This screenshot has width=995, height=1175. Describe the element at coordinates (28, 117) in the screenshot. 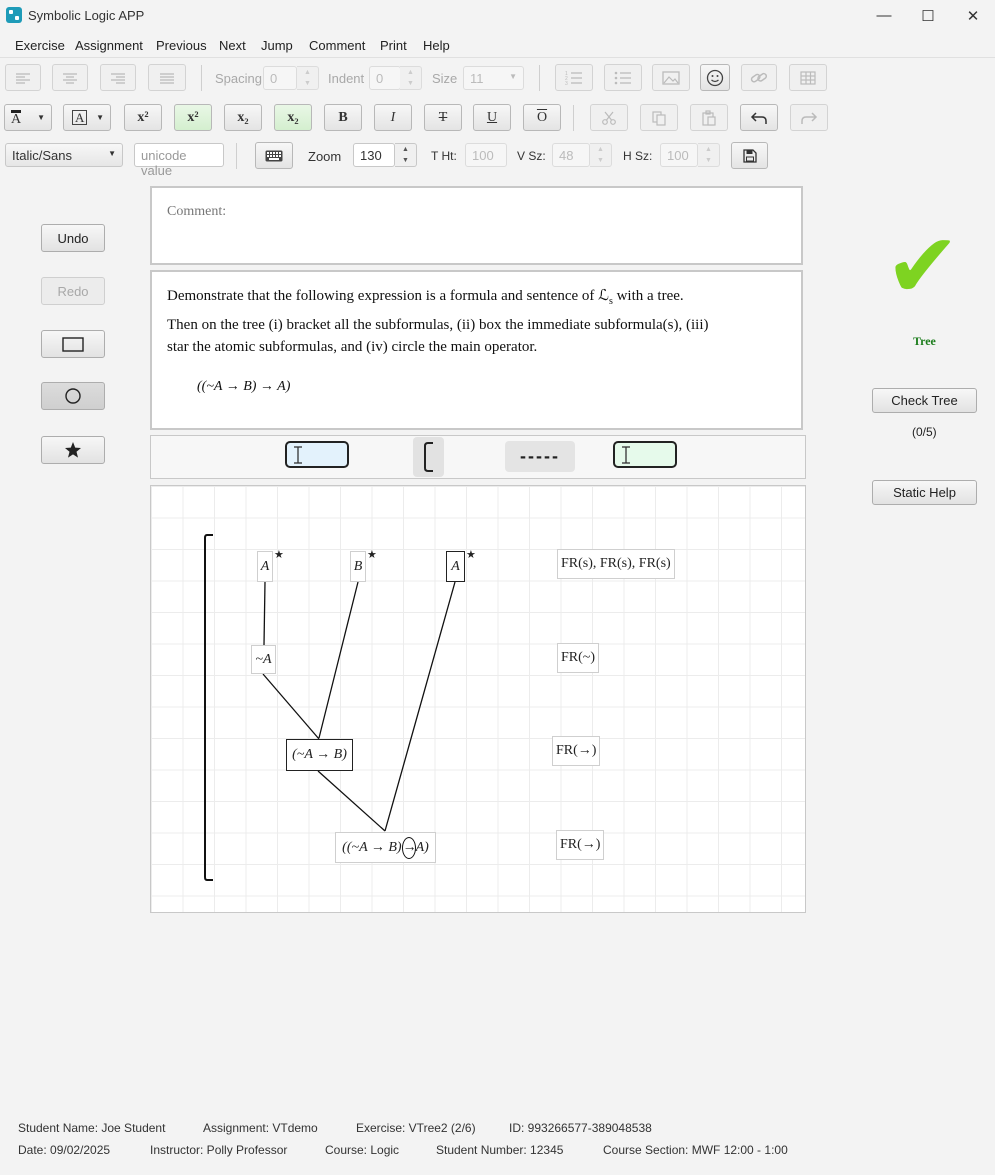

I see `text-color-button: A ▼` at that location.